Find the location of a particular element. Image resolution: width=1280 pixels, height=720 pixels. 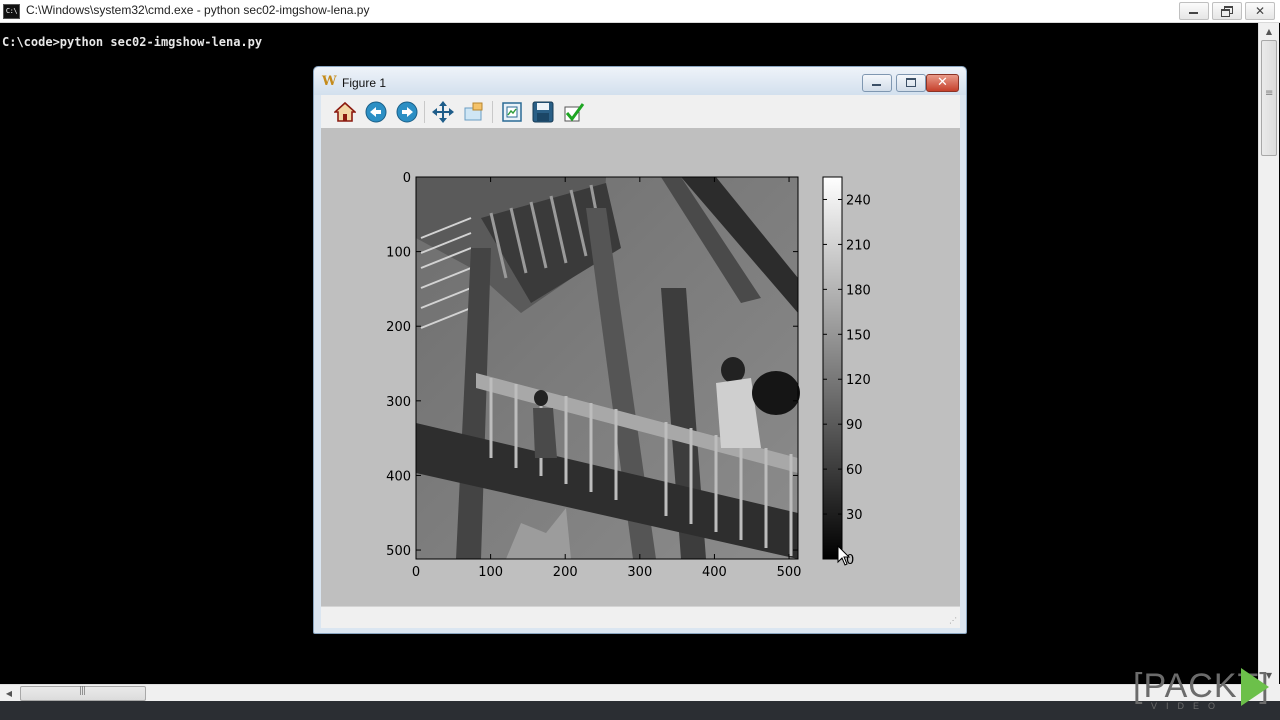

pan-button is located at coordinates (443, 112).